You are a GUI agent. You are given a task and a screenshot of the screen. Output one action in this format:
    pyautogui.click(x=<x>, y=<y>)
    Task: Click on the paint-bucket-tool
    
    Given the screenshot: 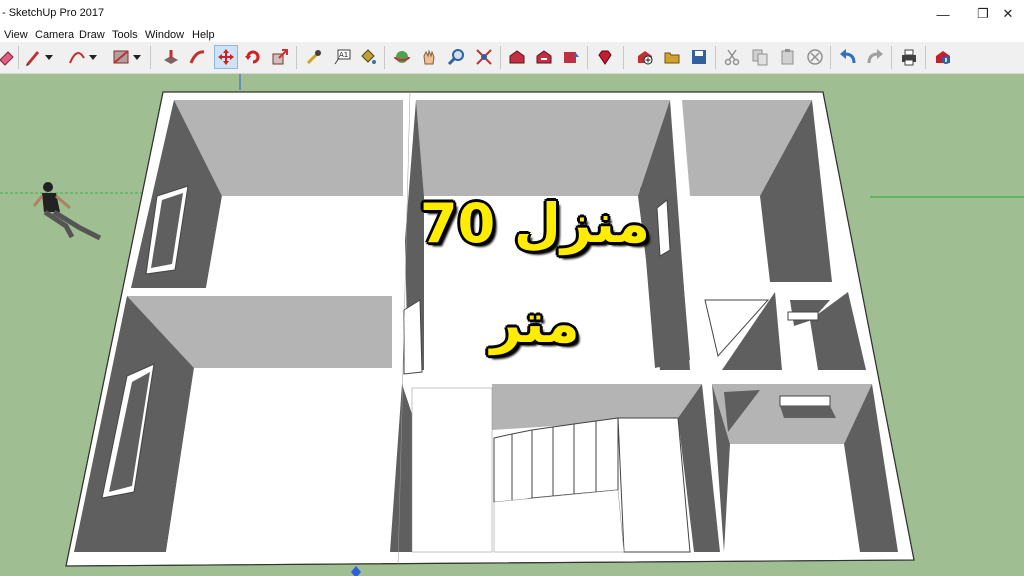 What is the action you would take?
    pyautogui.click(x=368, y=57)
    